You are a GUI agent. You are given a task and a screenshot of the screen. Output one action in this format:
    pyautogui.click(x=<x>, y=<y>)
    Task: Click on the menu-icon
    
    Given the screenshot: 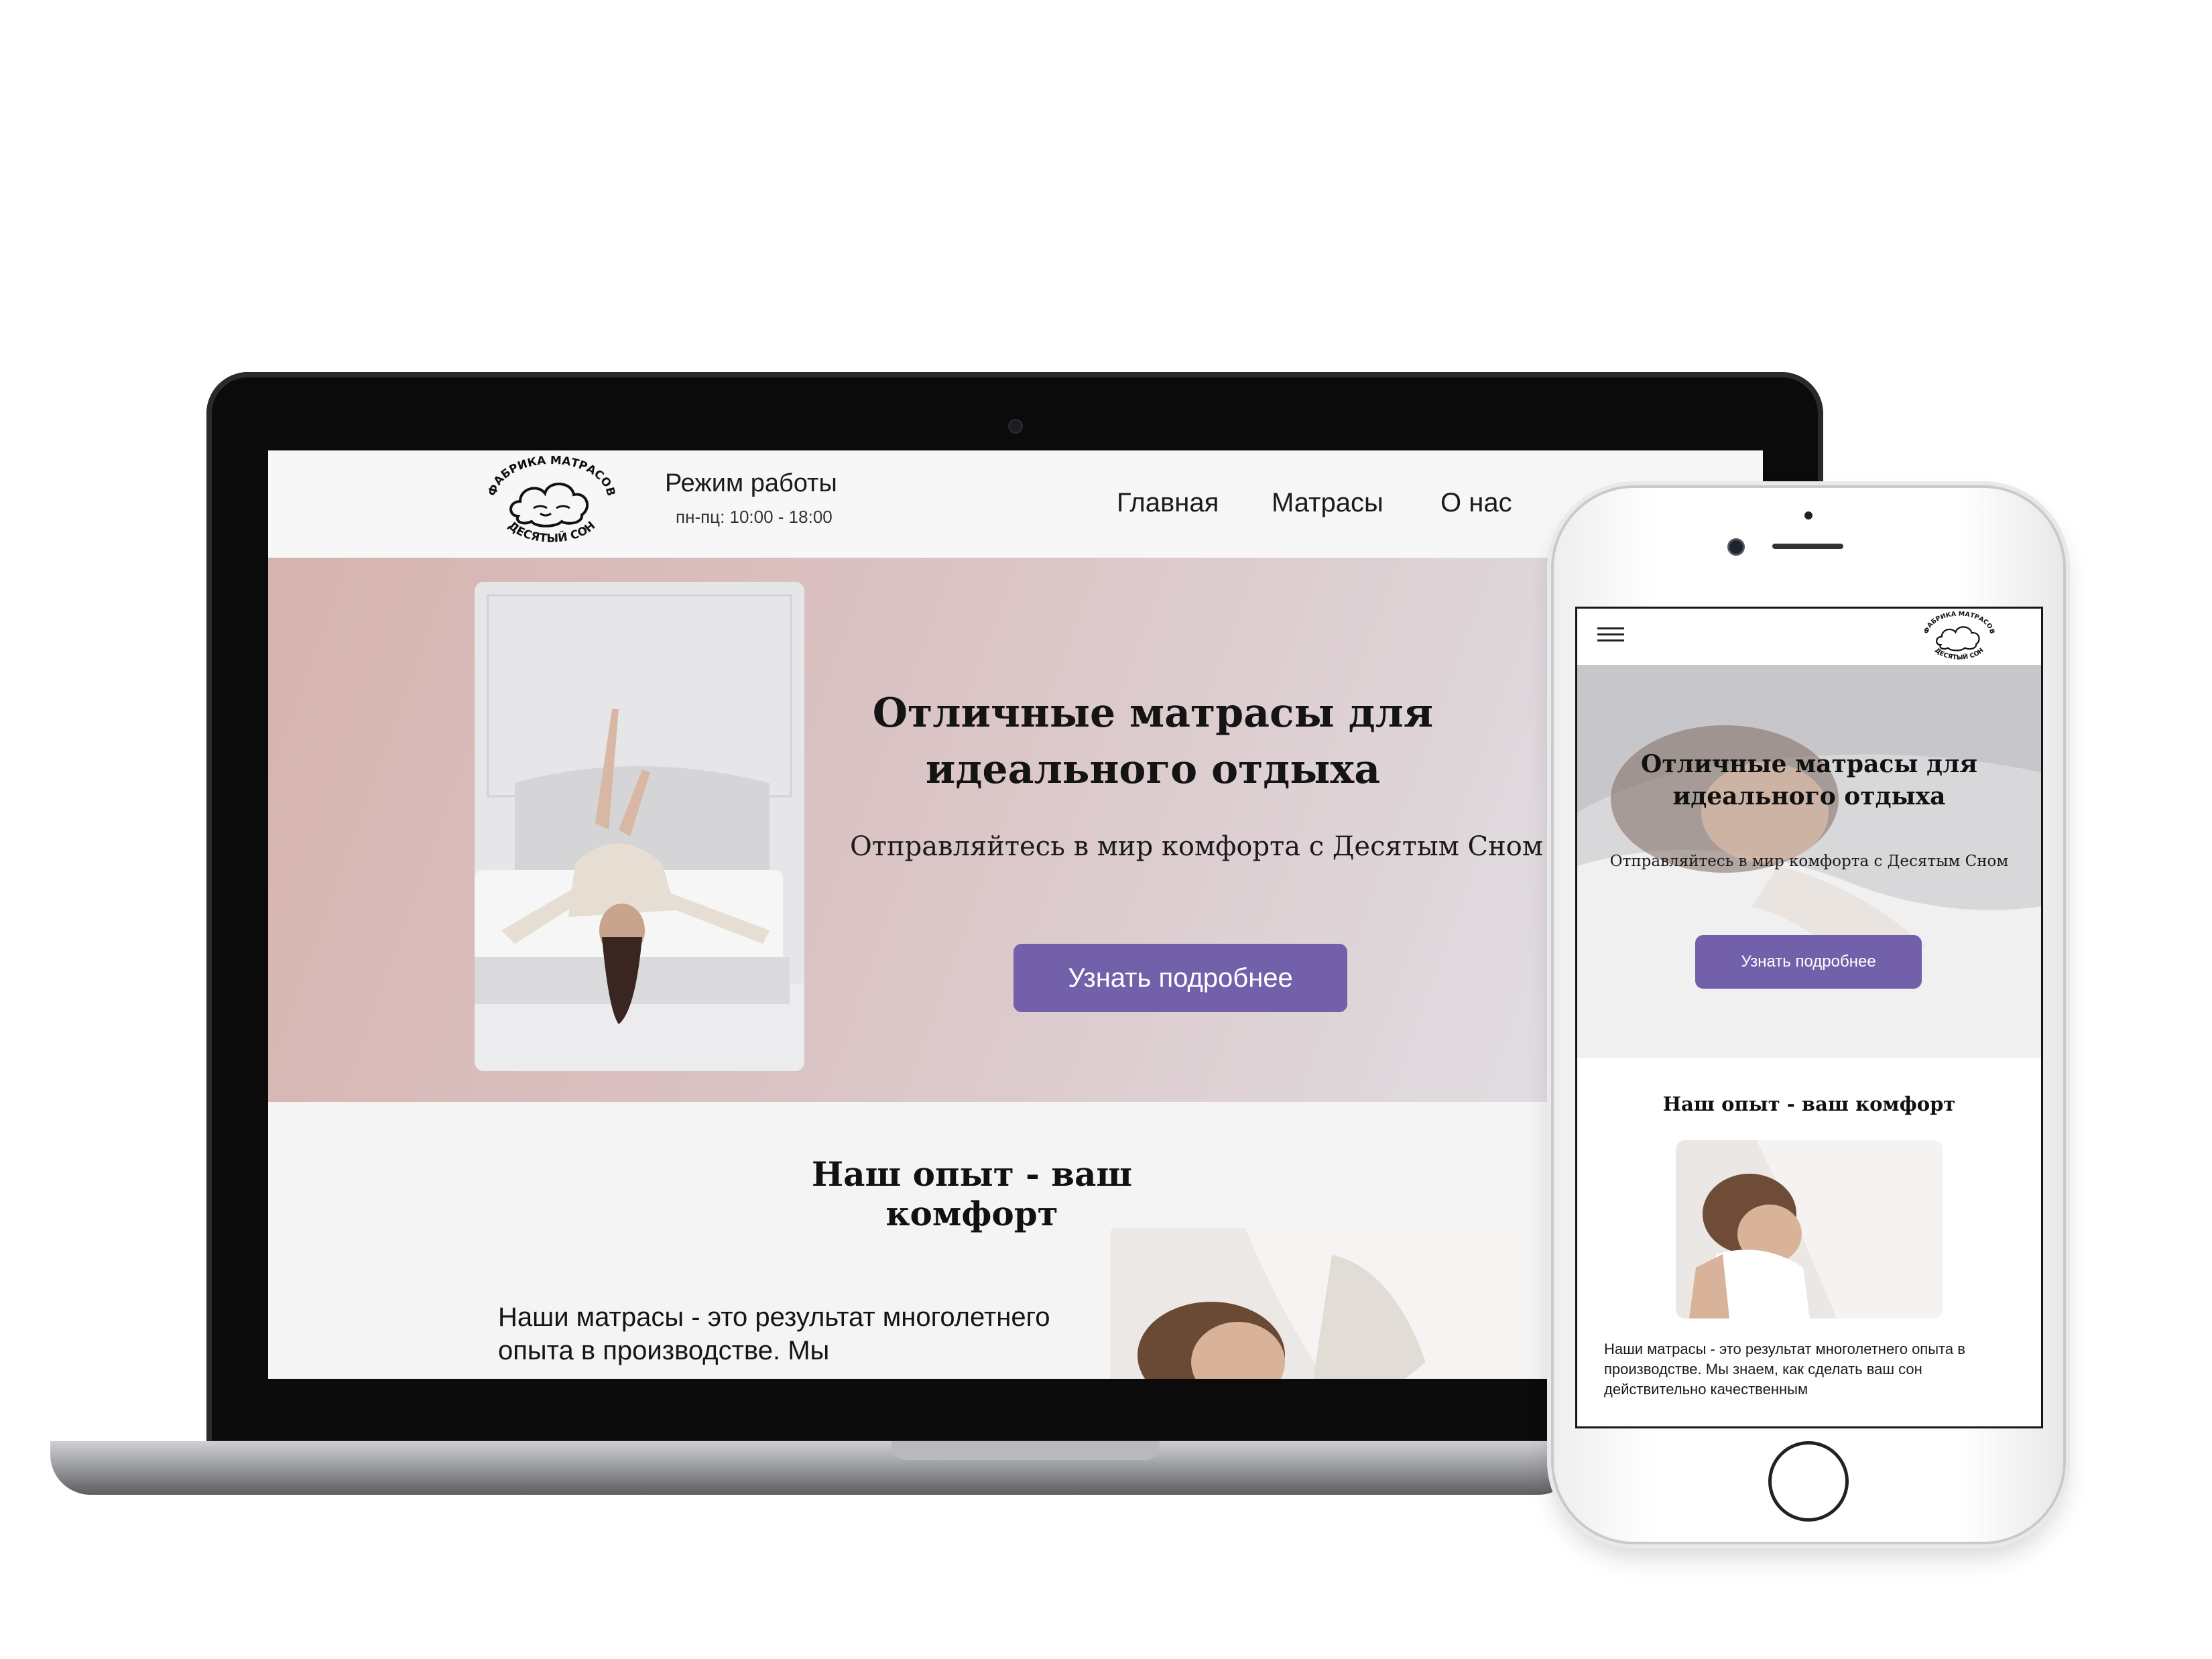 What is the action you would take?
    pyautogui.click(x=1610, y=636)
    